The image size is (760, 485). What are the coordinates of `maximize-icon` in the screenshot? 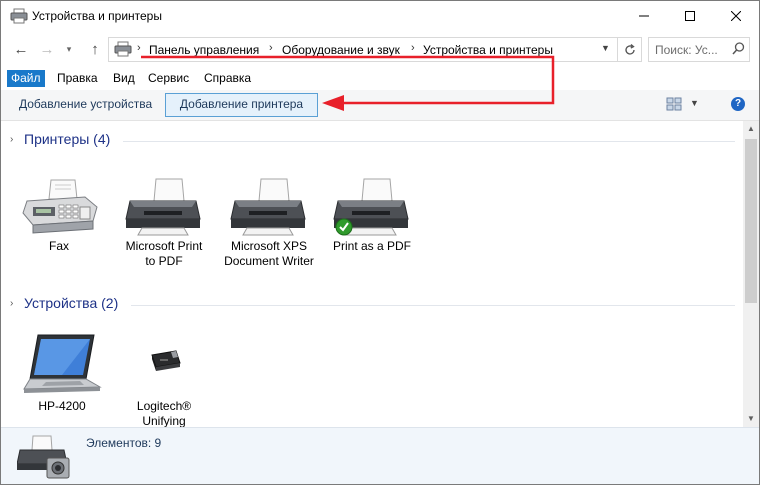 It's located at (690, 16).